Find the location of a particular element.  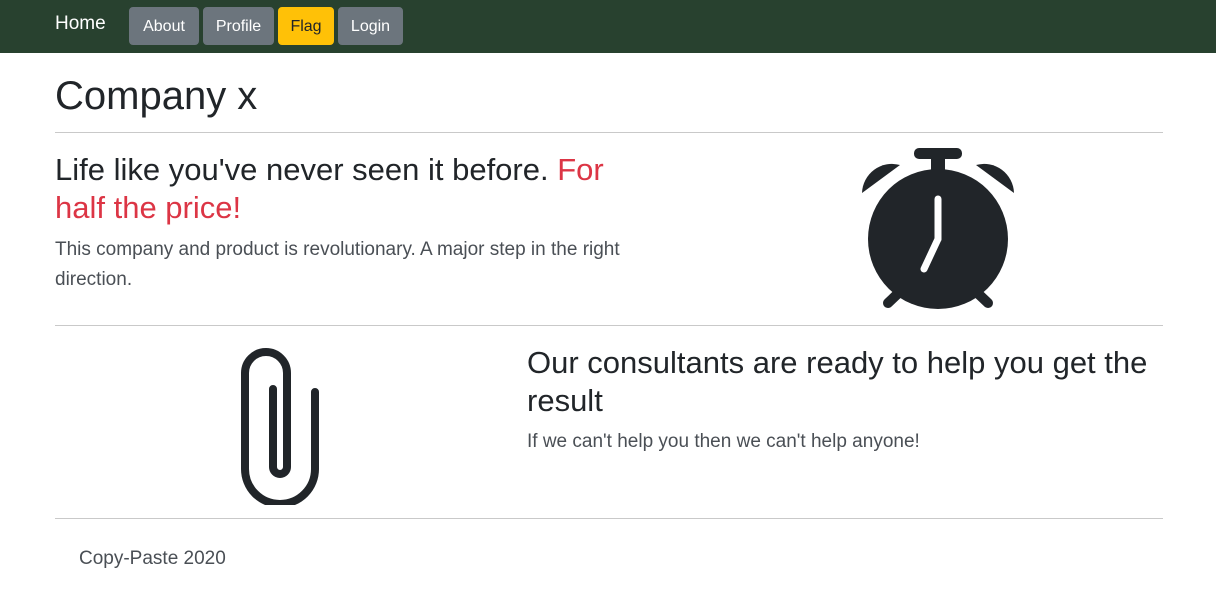

page-title: Company x is located at coordinates (156, 96).